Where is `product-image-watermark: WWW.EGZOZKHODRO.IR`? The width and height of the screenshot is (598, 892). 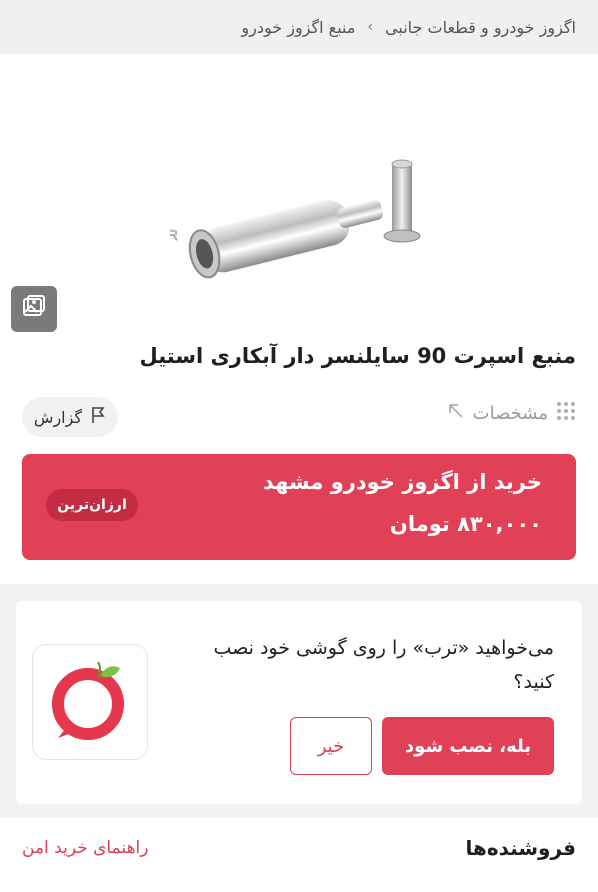 product-image-watermark: WWW.EGZOZKHODRO.IR is located at coordinates (174, 235).